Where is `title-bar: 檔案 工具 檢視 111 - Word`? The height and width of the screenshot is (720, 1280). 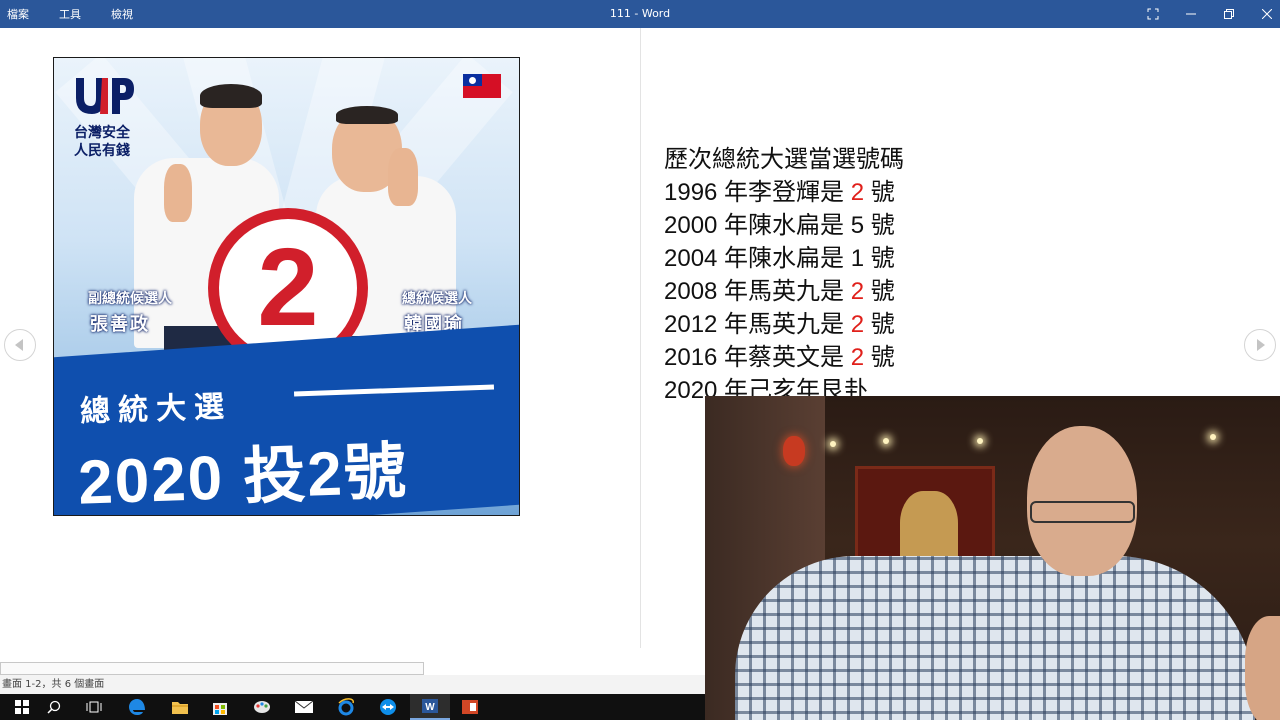
title-bar: 檔案 工具 檢視 111 - Word is located at coordinates (640, 14).